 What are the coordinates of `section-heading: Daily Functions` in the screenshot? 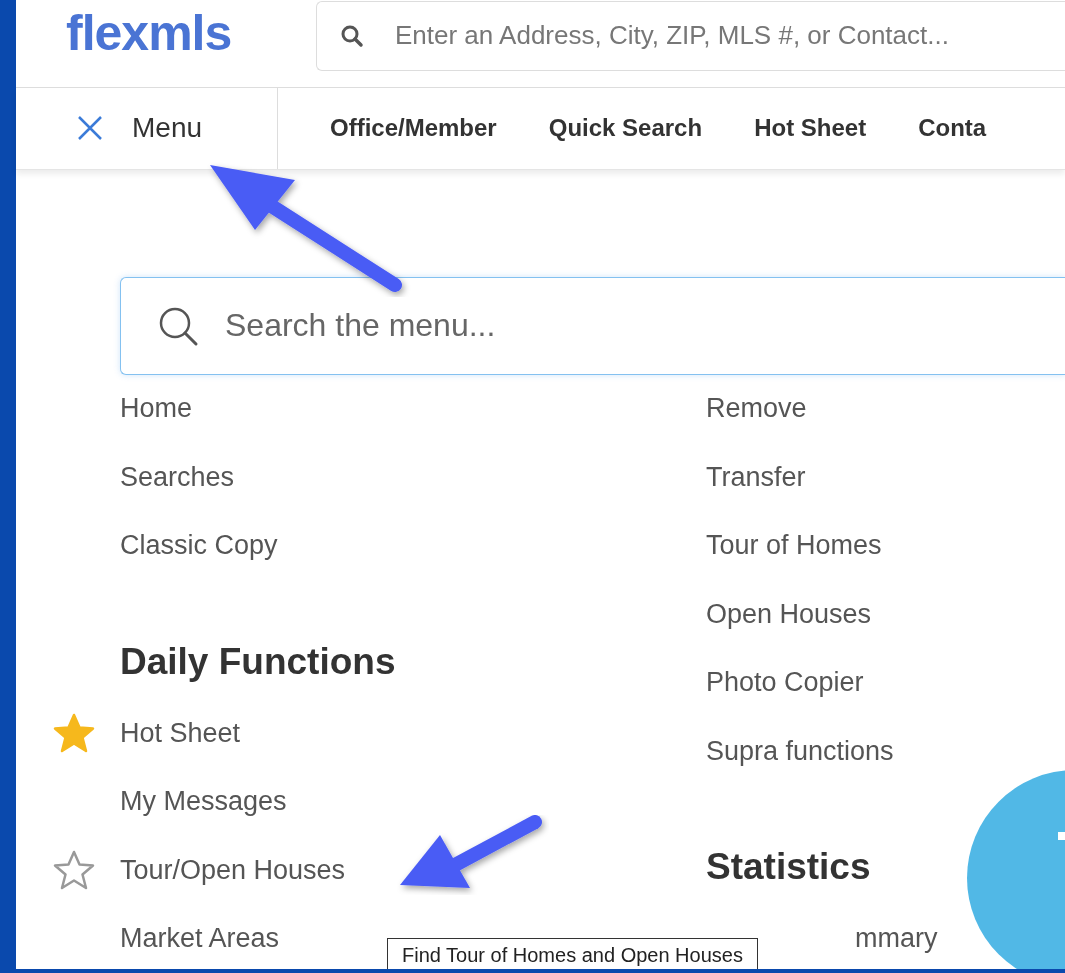 It's located at (258, 661).